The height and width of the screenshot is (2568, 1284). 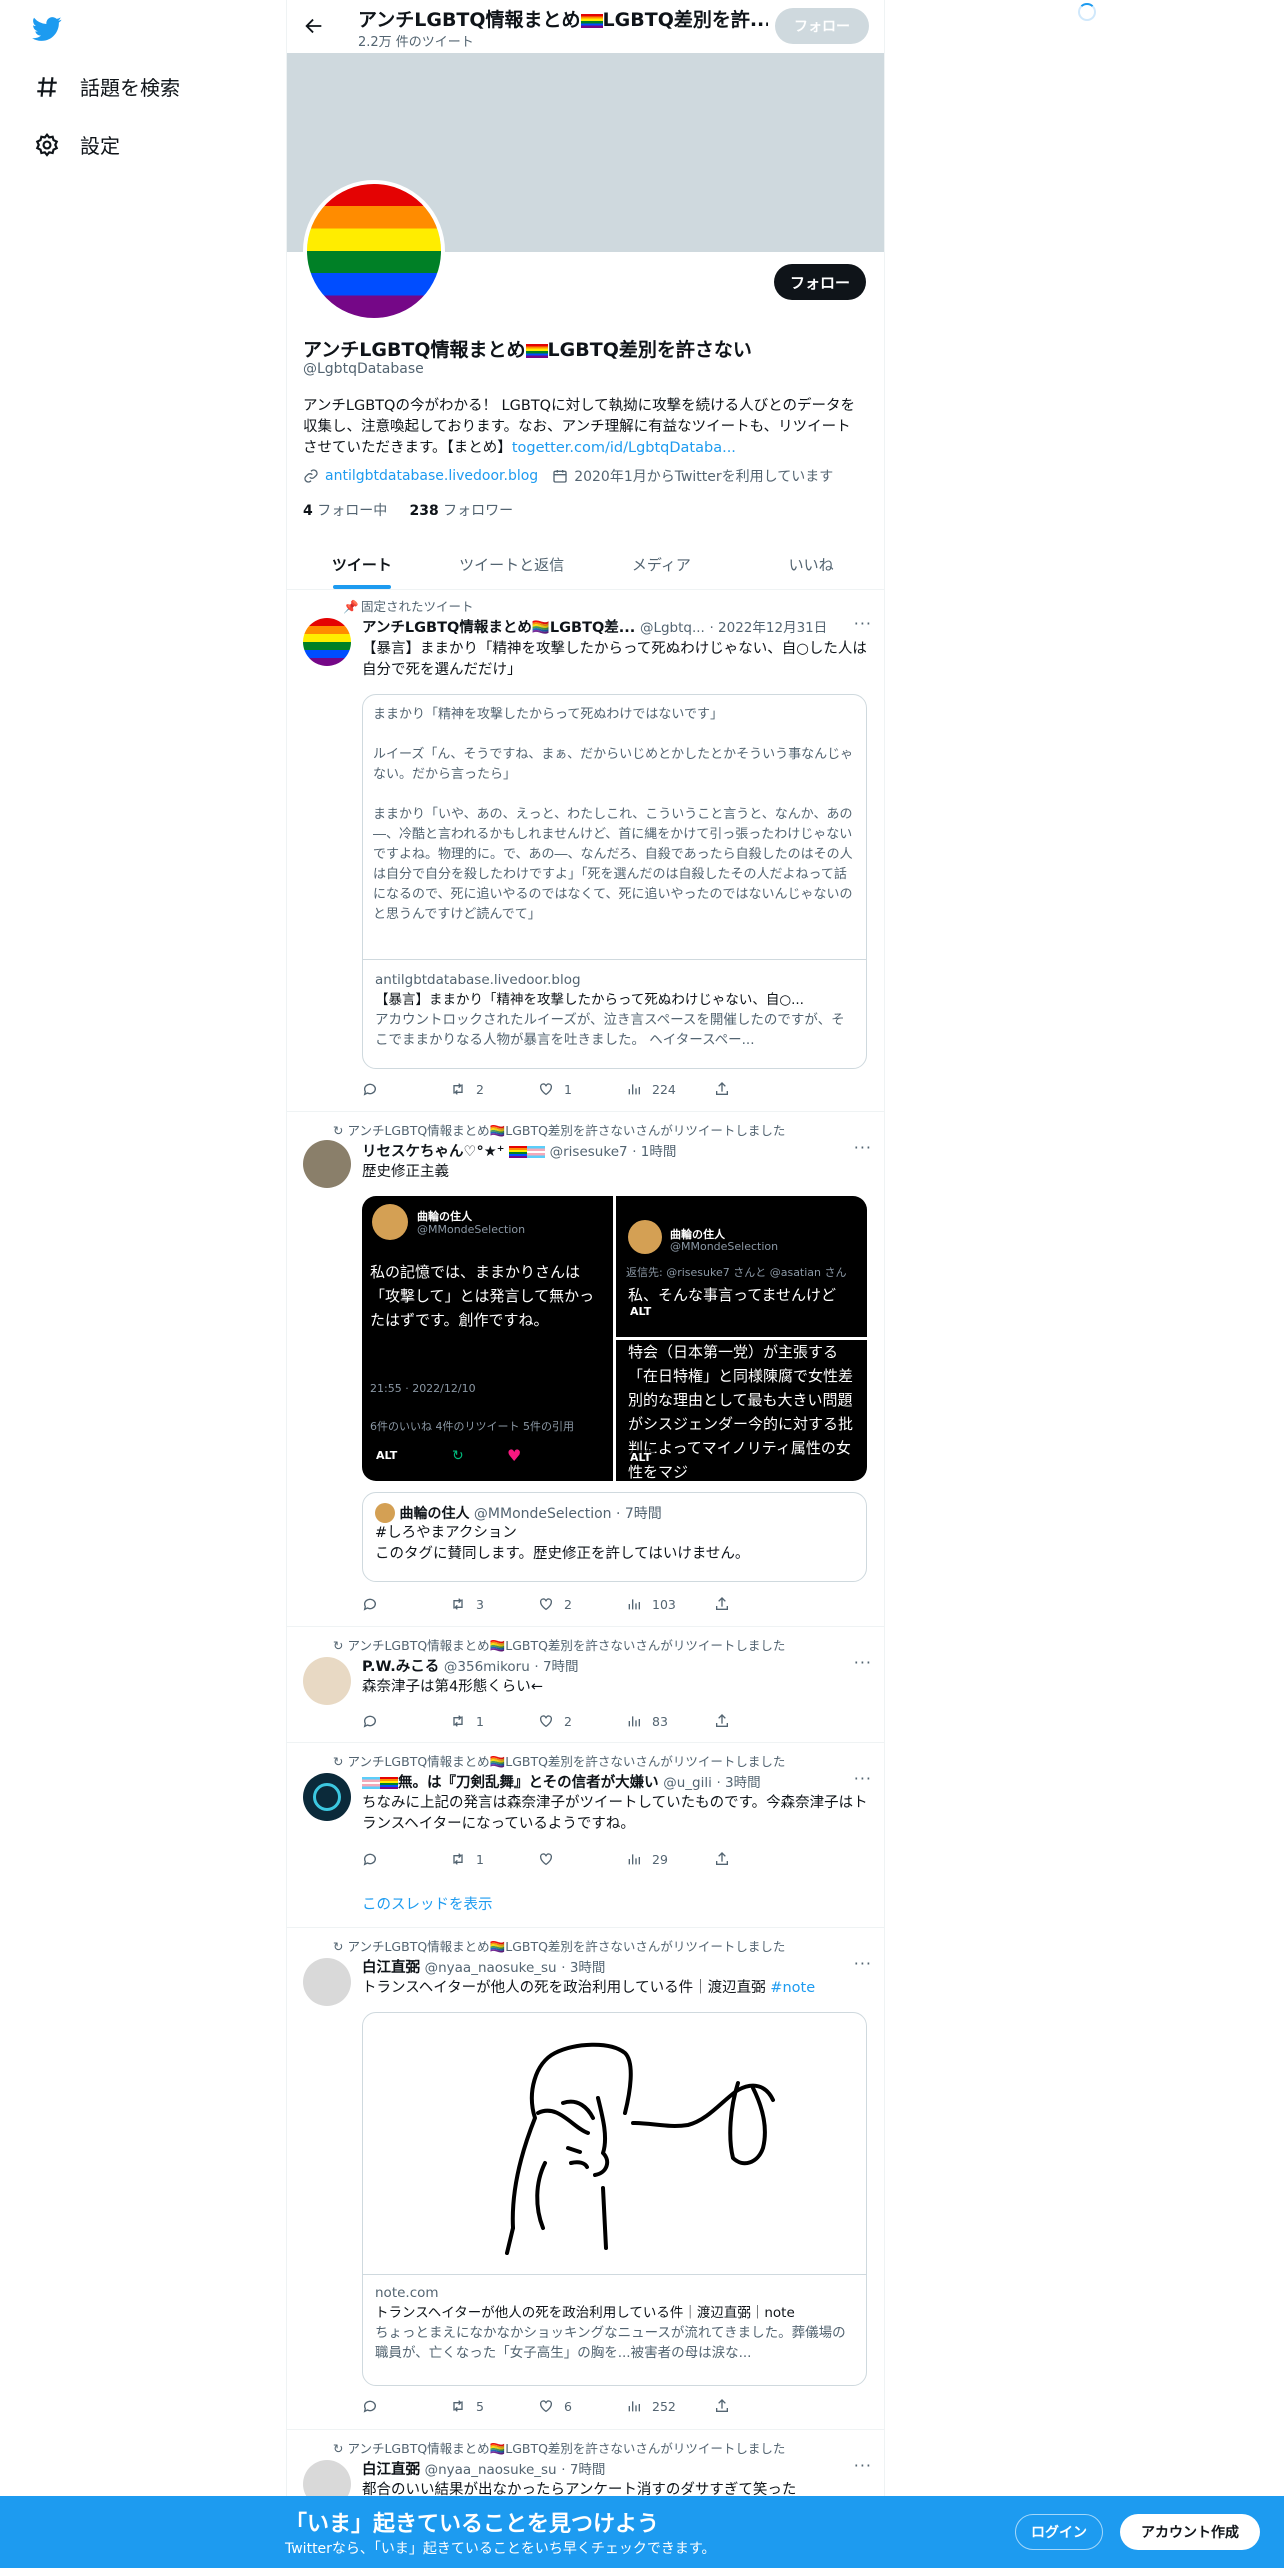 What do you see at coordinates (820, 282) in the screenshot?
I see `follow-button: フォロー` at bounding box center [820, 282].